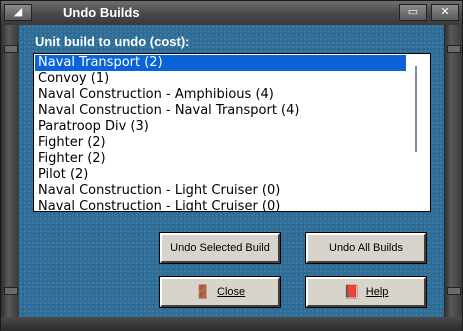 The height and width of the screenshot is (331, 463). What do you see at coordinates (453, 171) in the screenshot?
I see `right-frame` at bounding box center [453, 171].